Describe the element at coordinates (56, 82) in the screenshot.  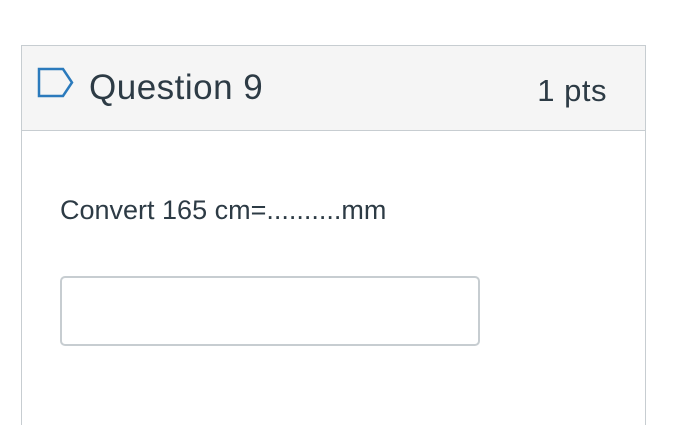
I see `flag-question-icon` at that location.